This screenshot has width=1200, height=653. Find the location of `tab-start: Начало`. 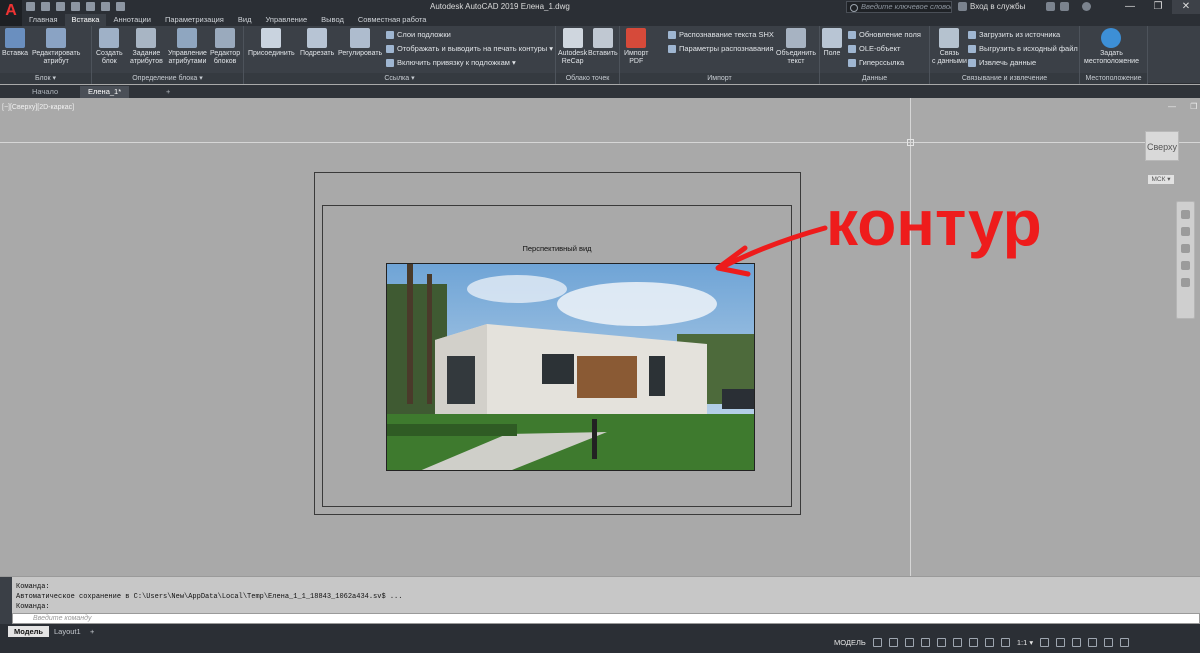

tab-start: Начало is located at coordinates (45, 92).